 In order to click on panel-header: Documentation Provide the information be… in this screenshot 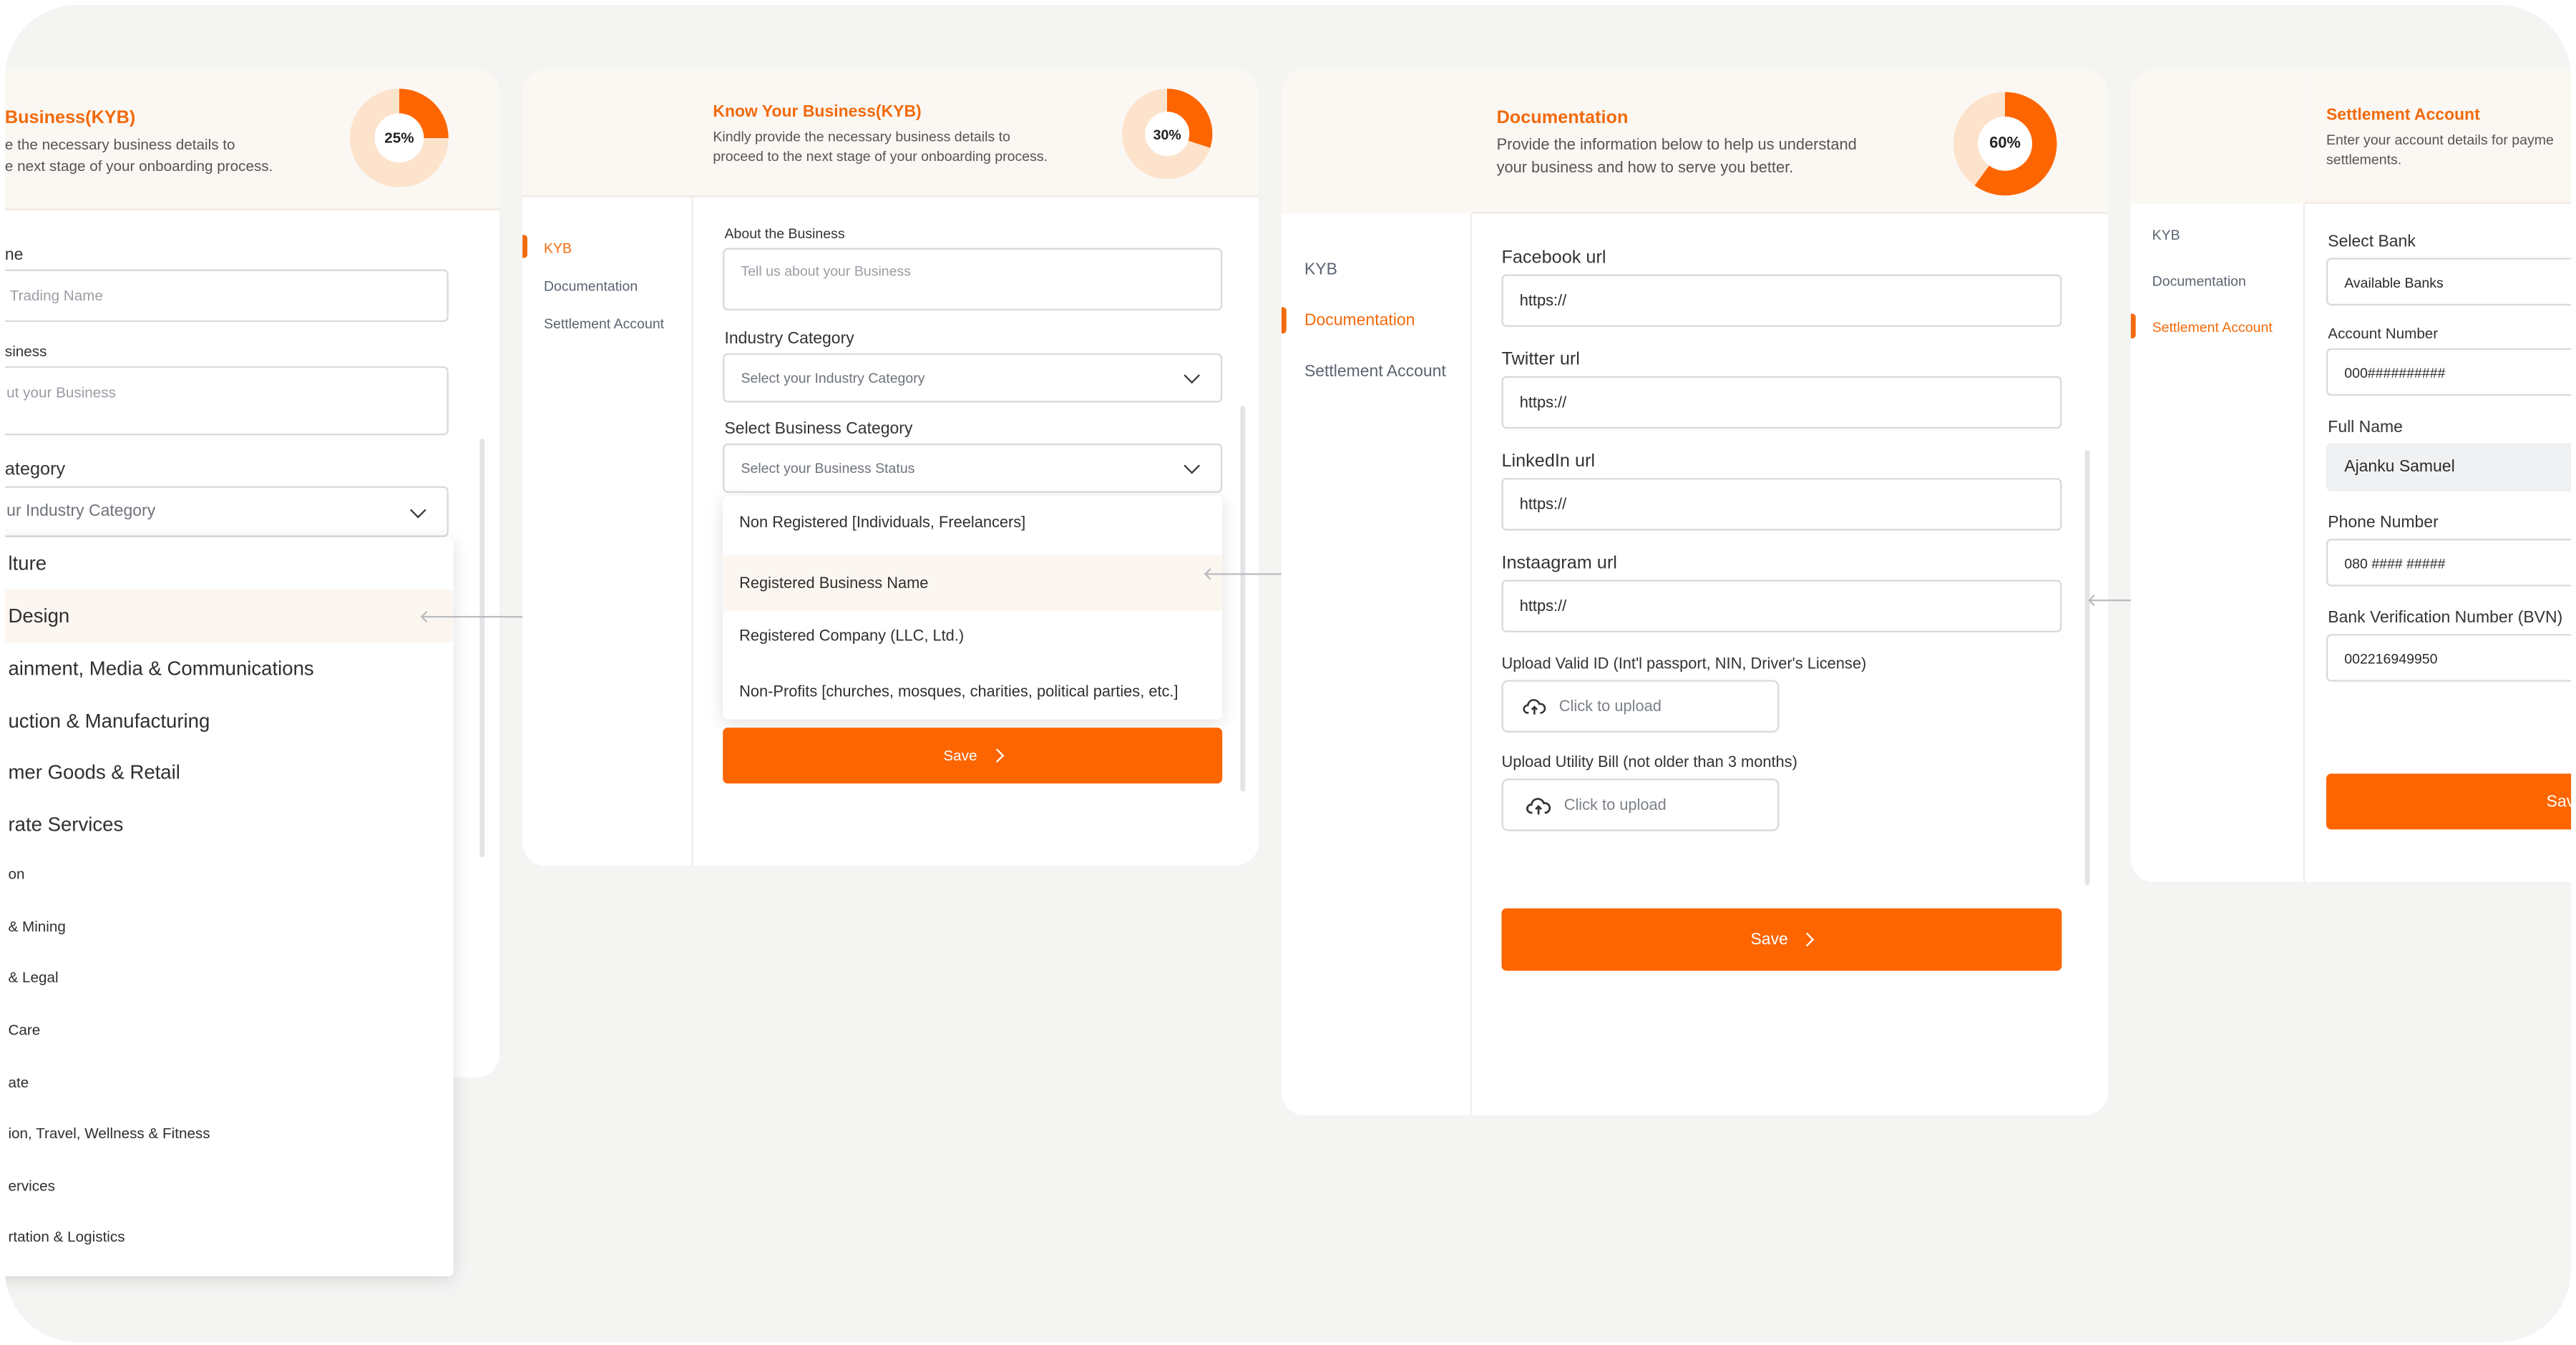, I will do `click(1790, 142)`.